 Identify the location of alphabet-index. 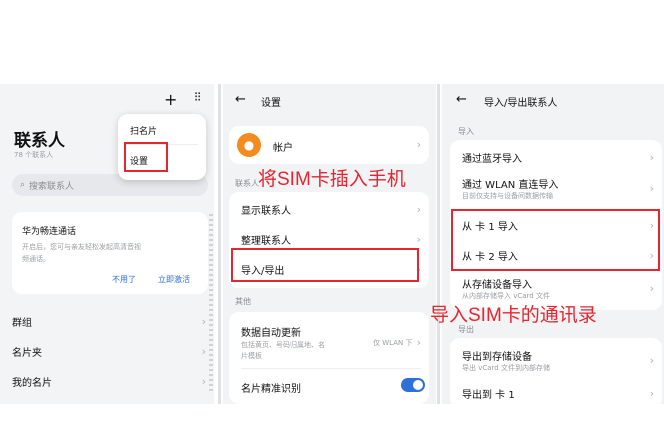
(211, 304).